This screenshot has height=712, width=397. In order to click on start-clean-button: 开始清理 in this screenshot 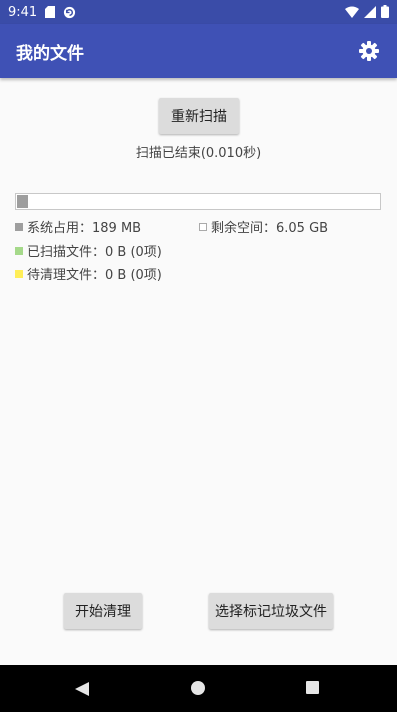, I will do `click(103, 611)`.